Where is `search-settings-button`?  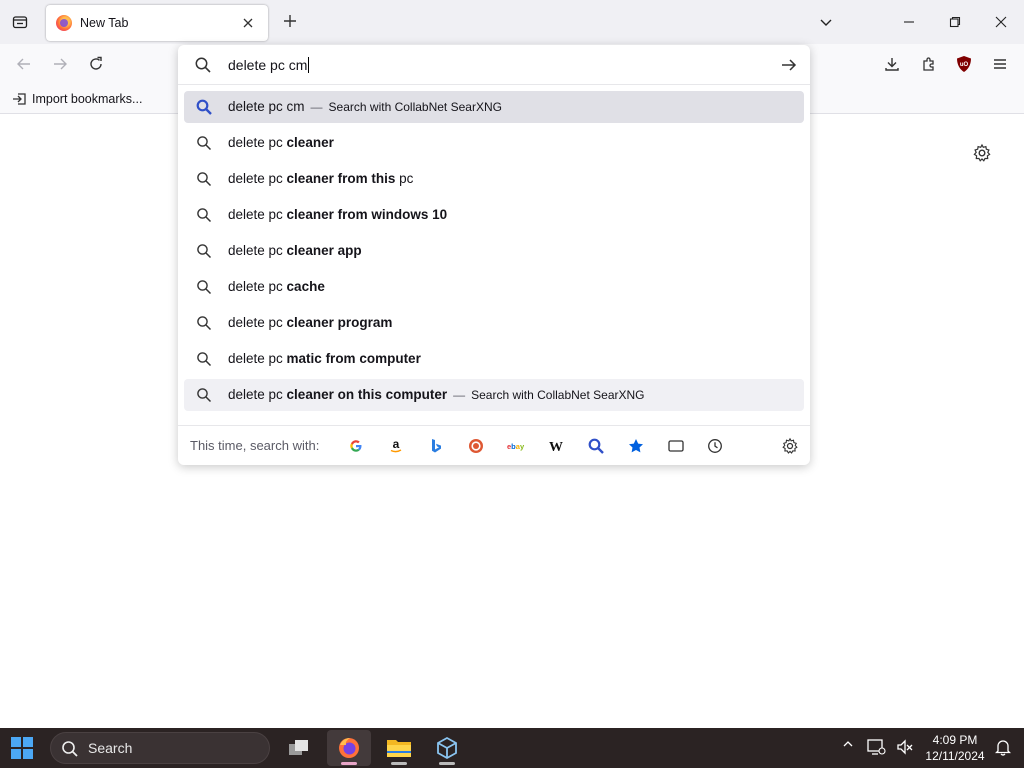 search-settings-button is located at coordinates (790, 446).